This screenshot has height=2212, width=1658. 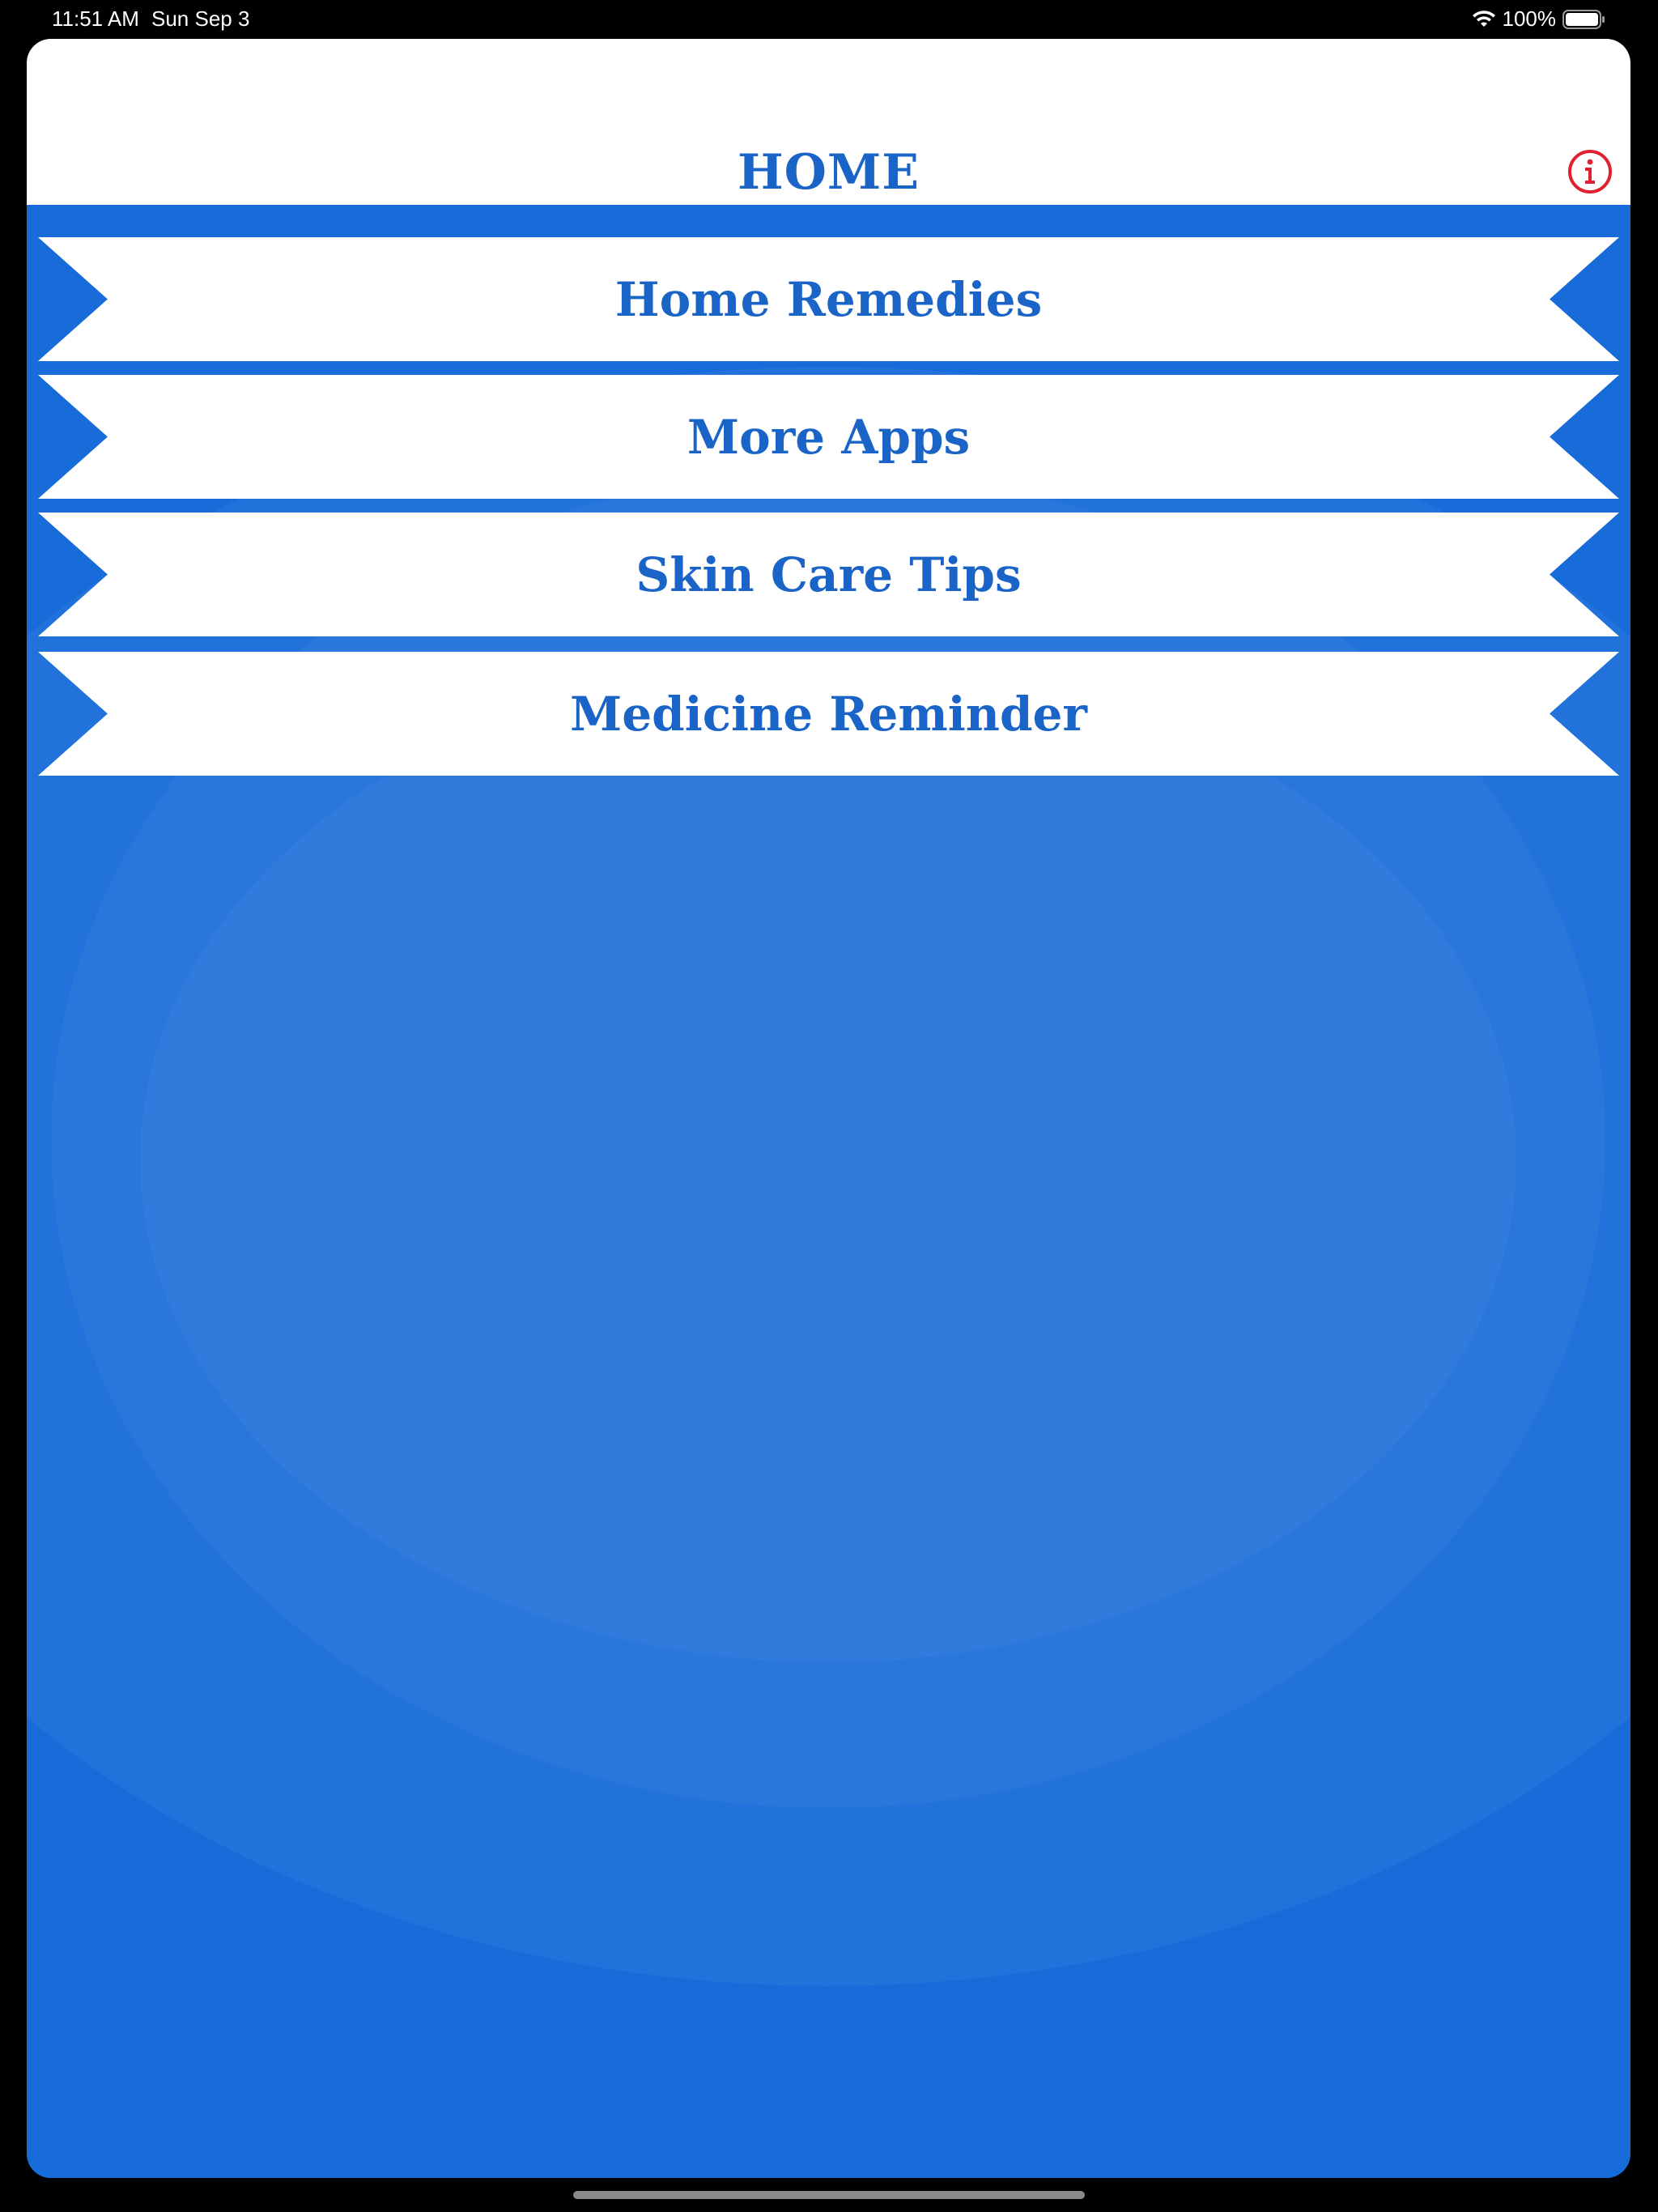 I want to click on status-time: 11:51 AM, so click(x=95, y=19).